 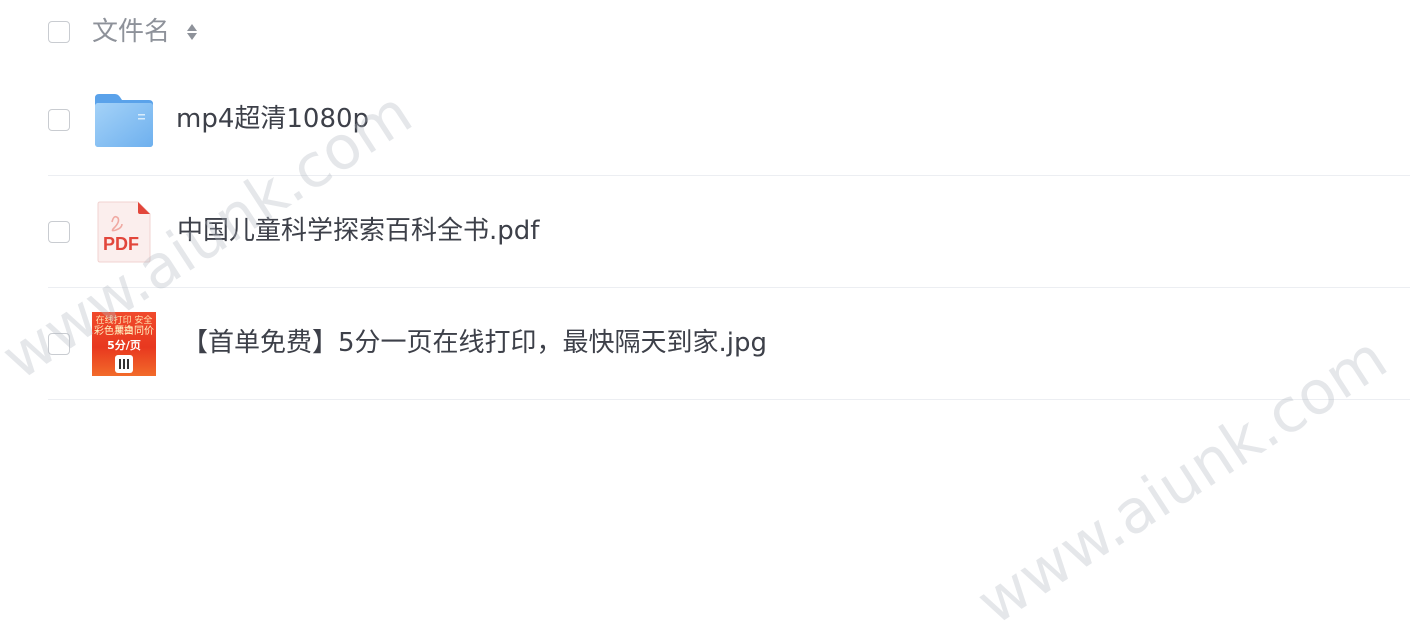 What do you see at coordinates (474, 343) in the screenshot?
I see `file-name: 【首单免费】5分一页在线打印，最快隔天到家.jpg` at bounding box center [474, 343].